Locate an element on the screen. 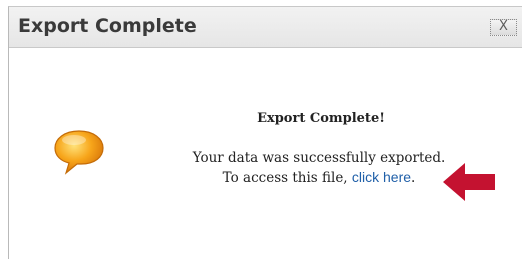 This screenshot has height=260, width=522. message-line-2-suffix: . is located at coordinates (413, 178).